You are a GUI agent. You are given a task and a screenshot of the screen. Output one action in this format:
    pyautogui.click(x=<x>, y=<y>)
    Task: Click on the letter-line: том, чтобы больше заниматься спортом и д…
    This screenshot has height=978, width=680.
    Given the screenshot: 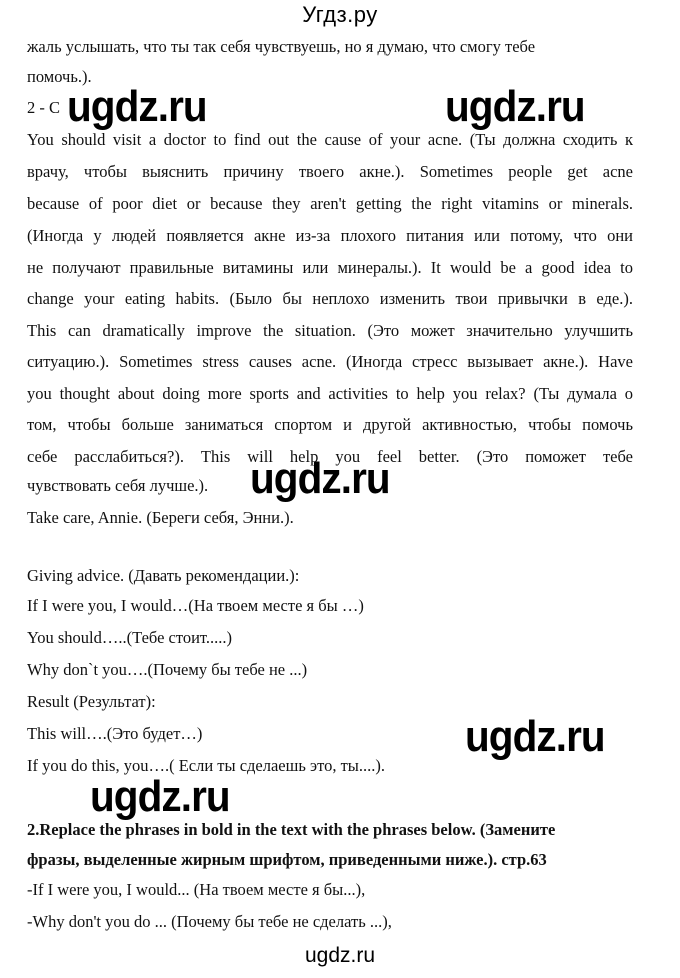 What is the action you would take?
    pyautogui.click(x=330, y=424)
    